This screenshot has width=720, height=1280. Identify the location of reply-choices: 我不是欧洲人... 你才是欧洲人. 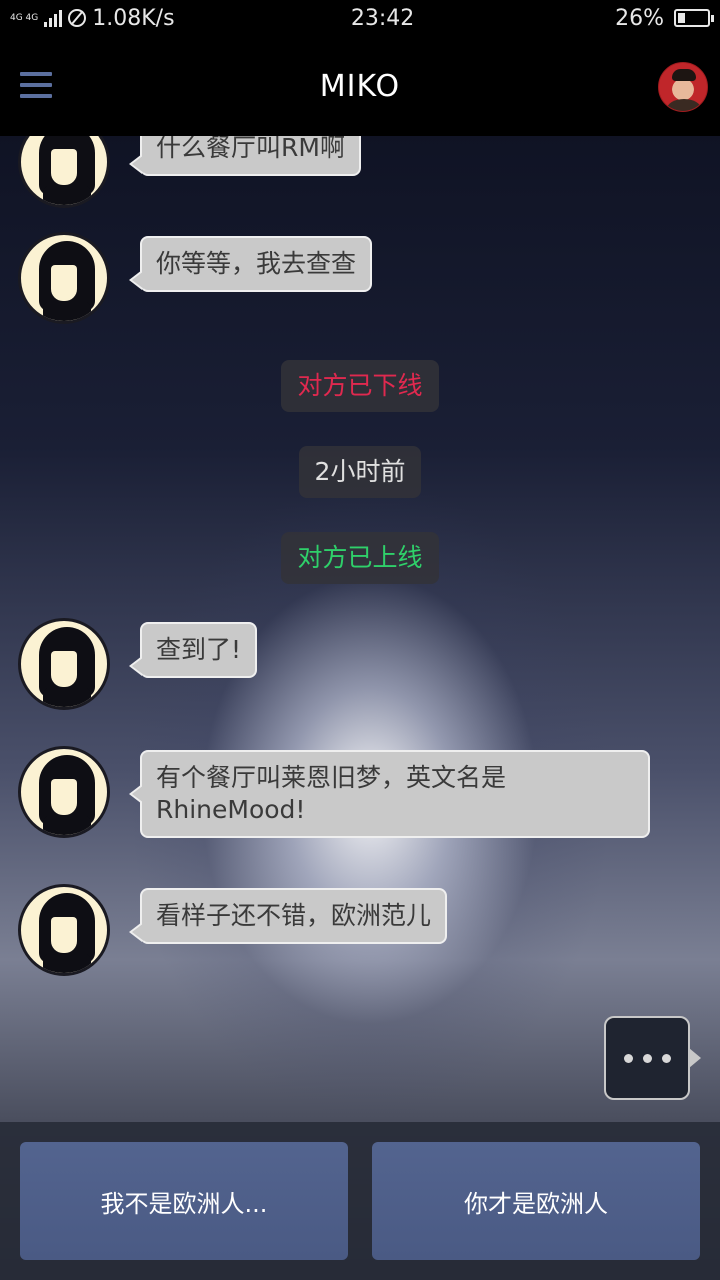
(360, 1201).